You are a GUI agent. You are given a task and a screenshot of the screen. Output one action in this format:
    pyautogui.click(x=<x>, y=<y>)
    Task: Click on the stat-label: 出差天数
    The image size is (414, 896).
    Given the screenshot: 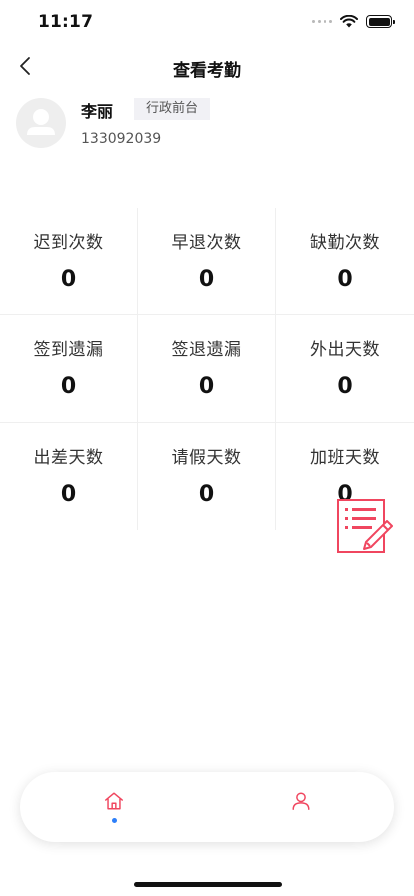 What is the action you would take?
    pyautogui.click(x=68, y=458)
    